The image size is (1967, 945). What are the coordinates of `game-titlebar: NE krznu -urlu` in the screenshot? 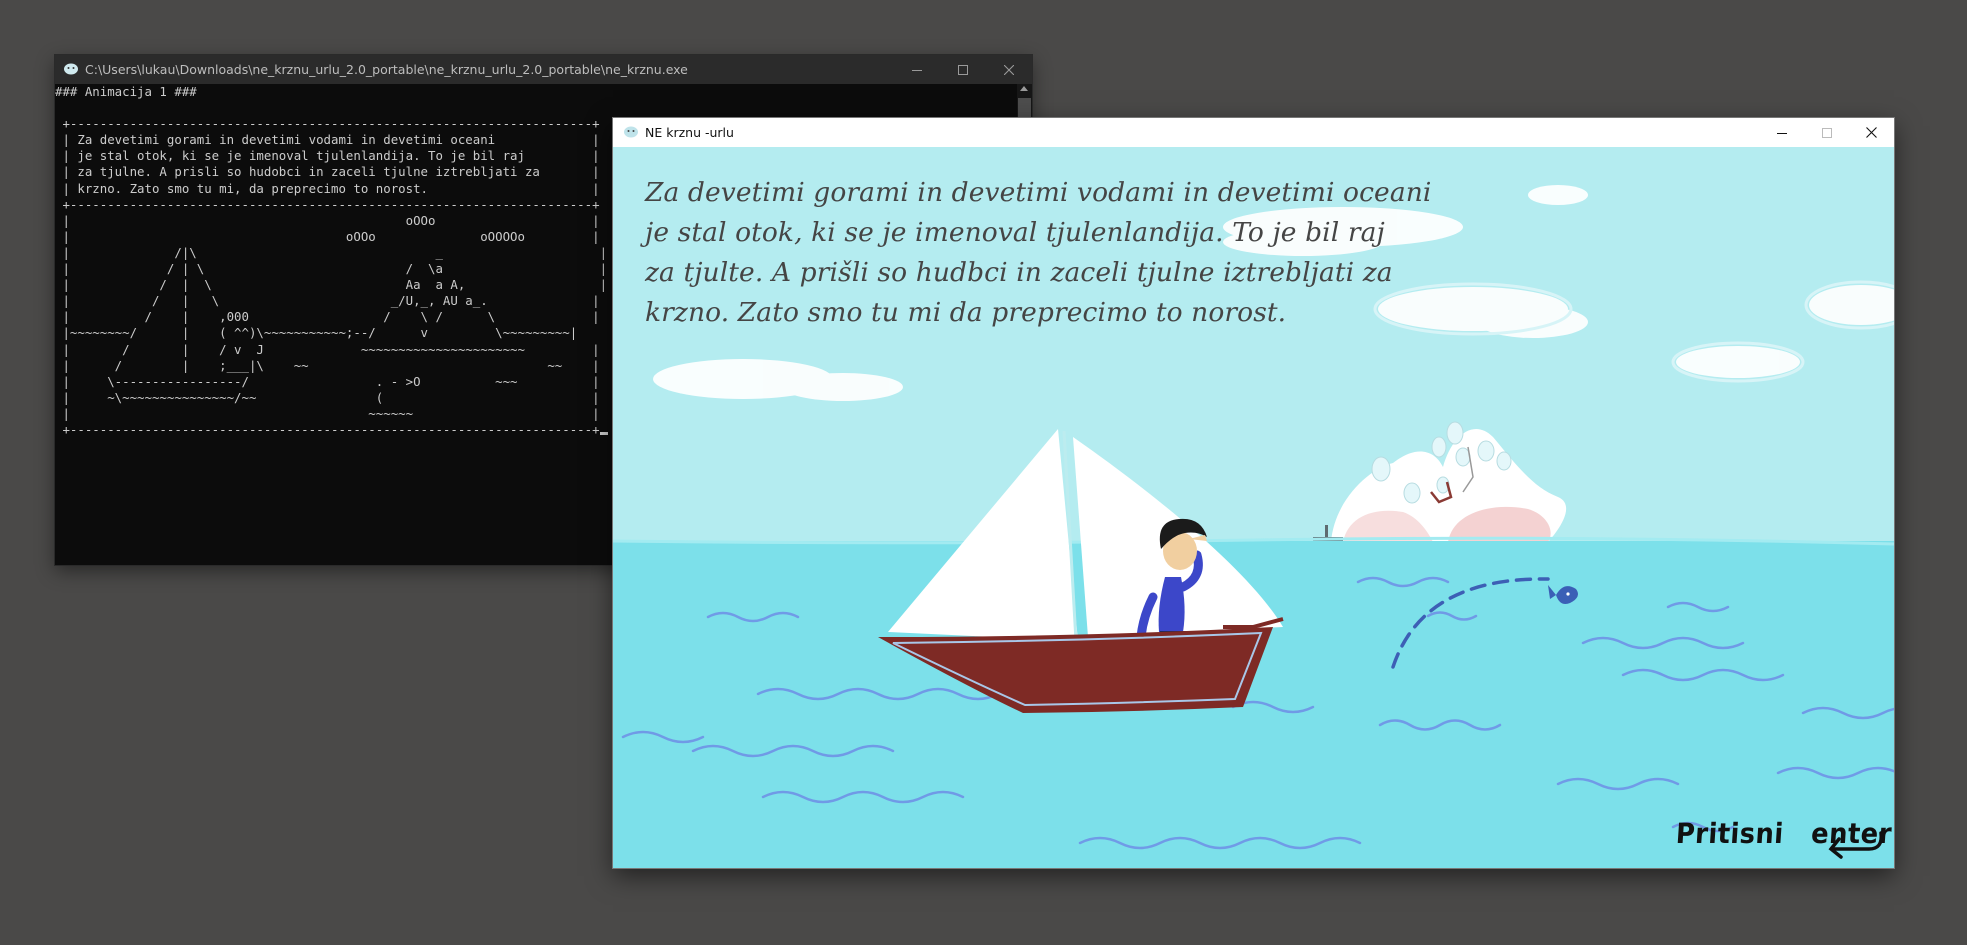 It's located at (1253, 132).